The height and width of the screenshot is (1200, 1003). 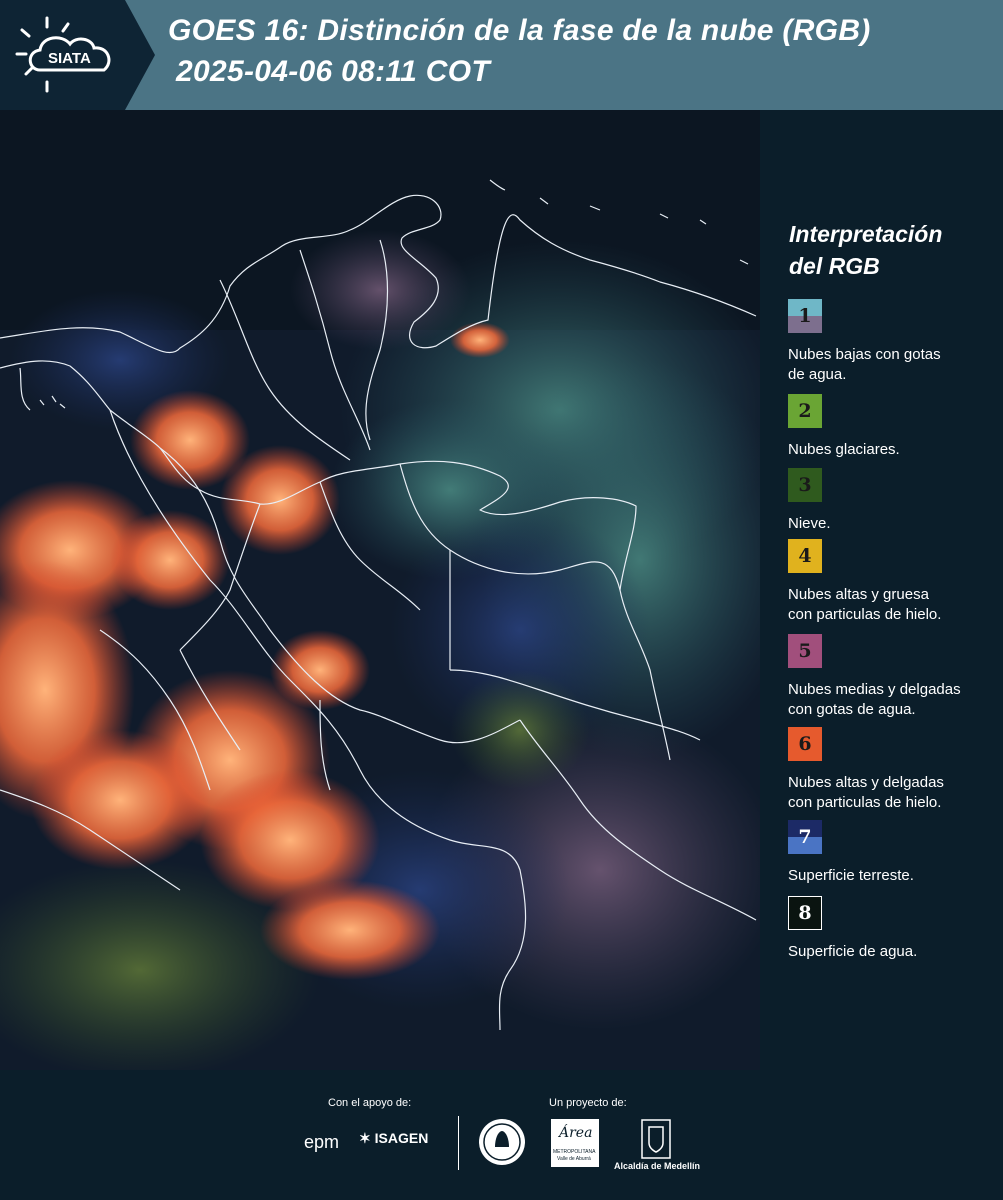 I want to click on legend-label-5-line1: Nubes medias y delgadas, so click(x=874, y=689).